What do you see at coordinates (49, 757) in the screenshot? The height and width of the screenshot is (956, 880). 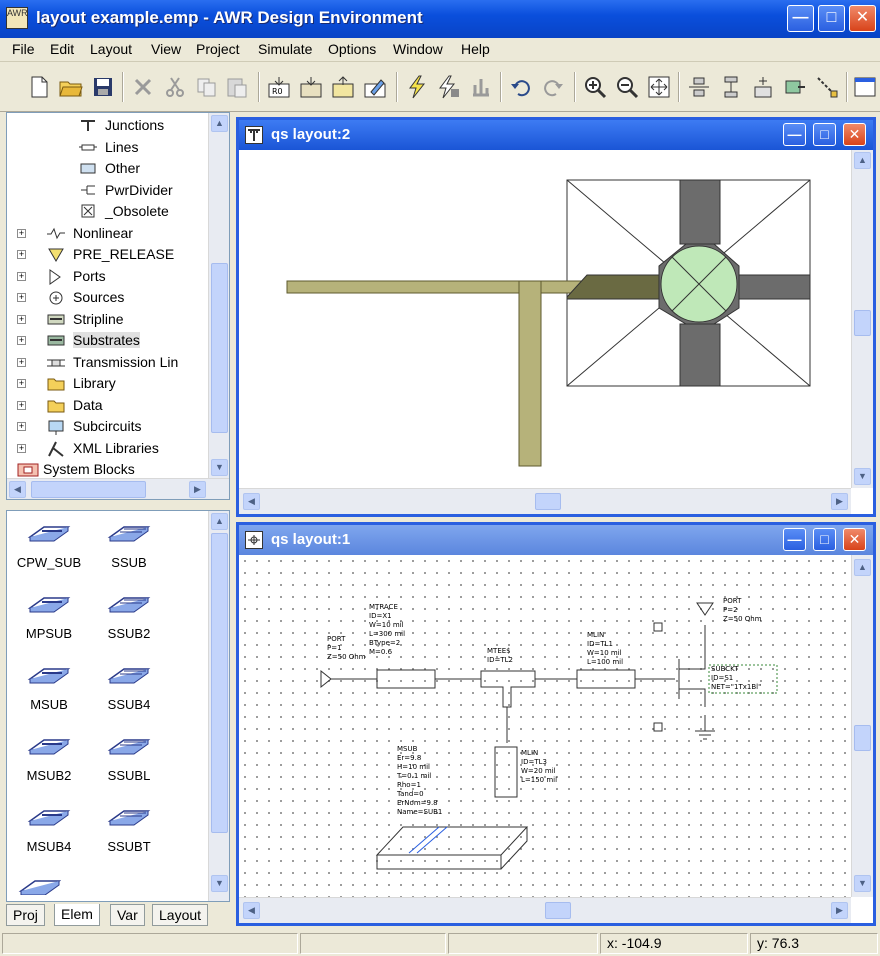 I see `element-item: MSUB2` at bounding box center [49, 757].